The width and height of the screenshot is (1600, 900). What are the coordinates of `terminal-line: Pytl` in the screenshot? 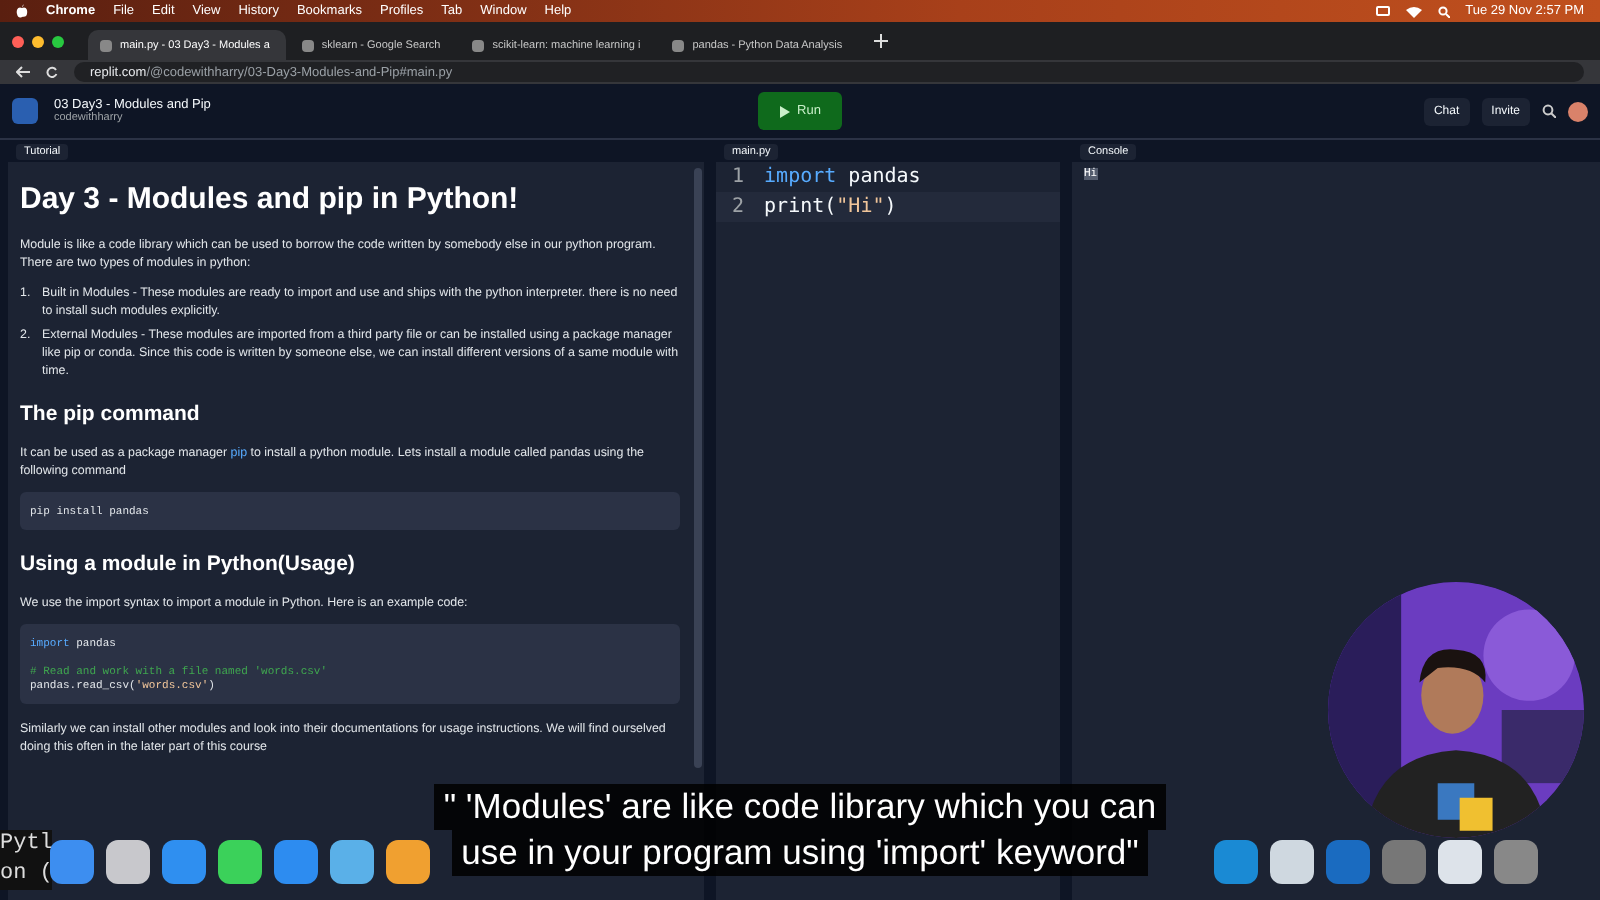 It's located at (26, 845).